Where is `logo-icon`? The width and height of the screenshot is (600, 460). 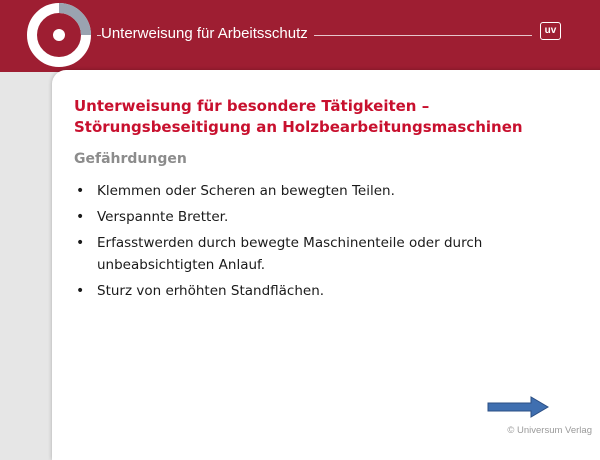 logo-icon is located at coordinates (59, 35).